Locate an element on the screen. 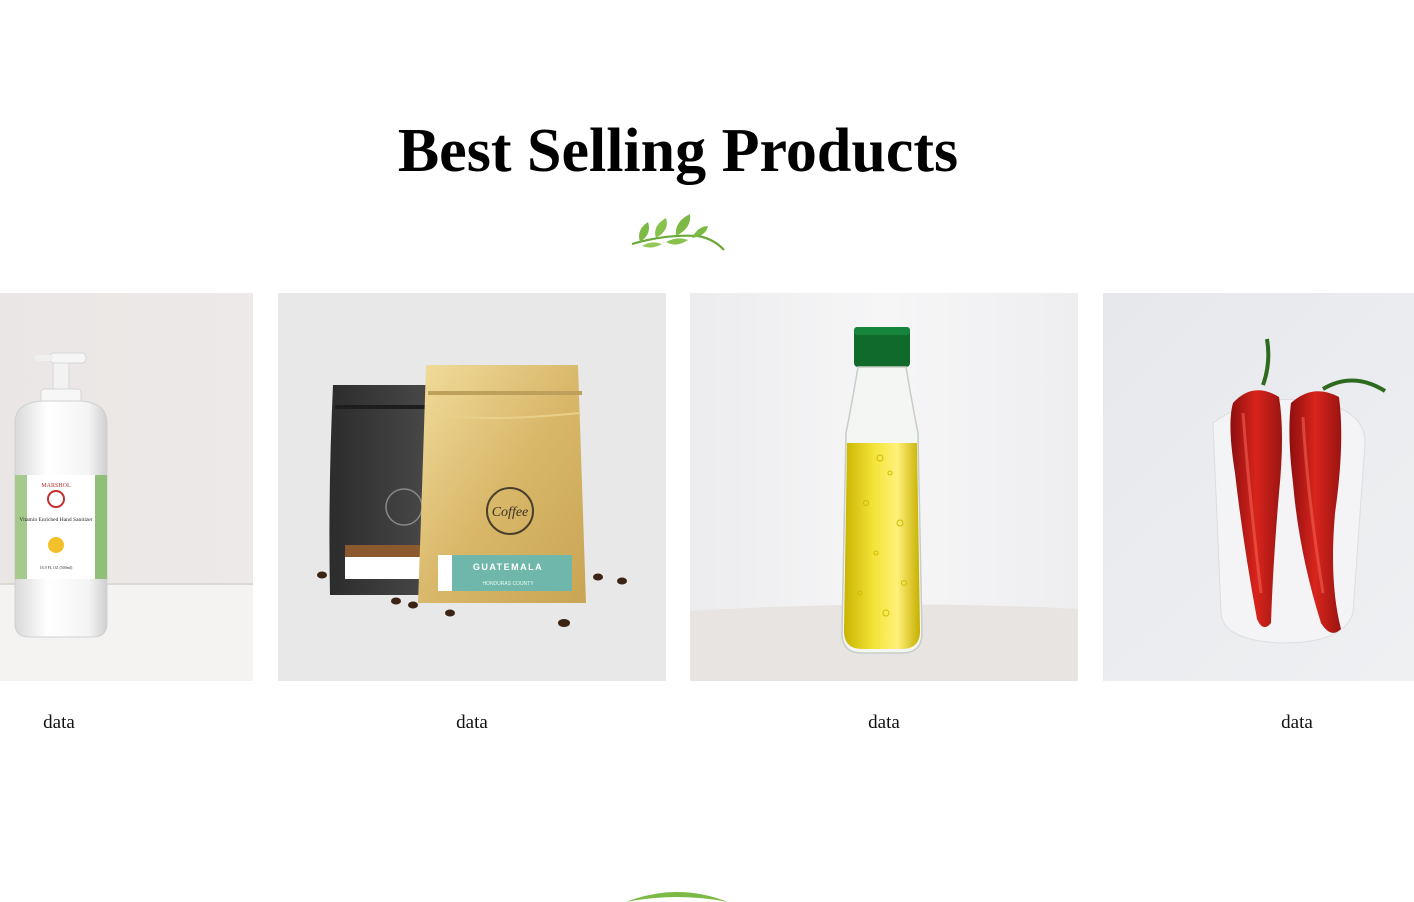 The width and height of the screenshot is (1414, 902). coffee-logo-text: Coffee is located at coordinates (510, 512).